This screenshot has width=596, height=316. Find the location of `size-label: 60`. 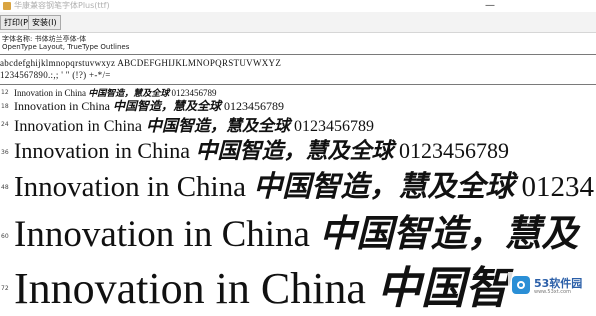

size-label: 60 is located at coordinates (5, 236).